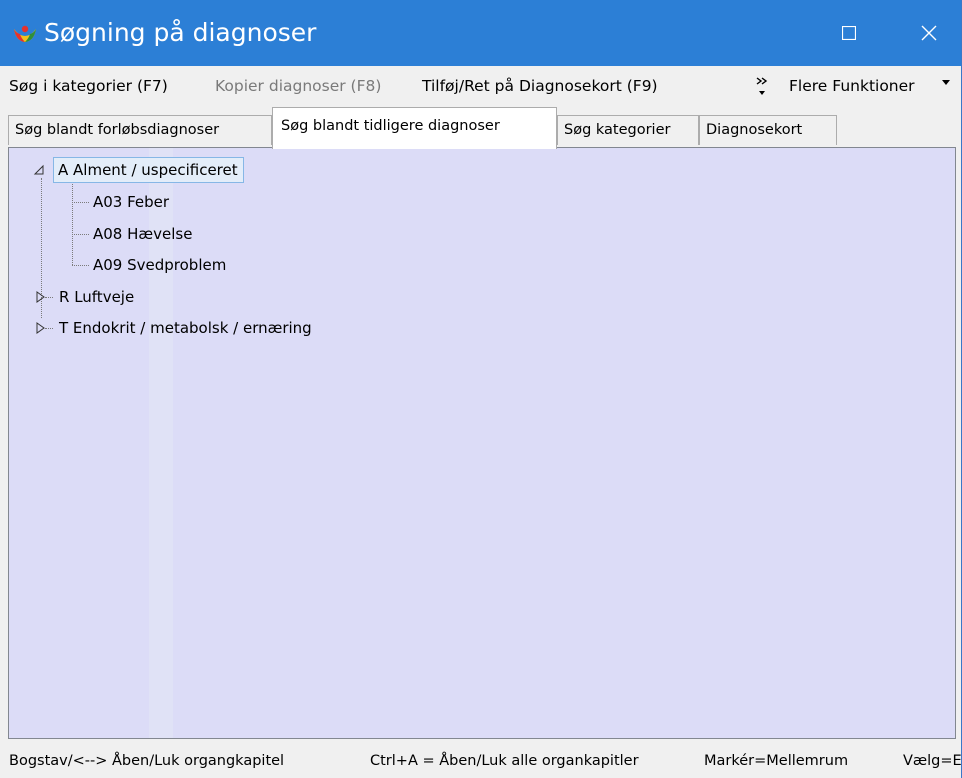  Describe the element at coordinates (628, 130) in the screenshot. I see `tab-search-categories: Søg kategorier` at that location.